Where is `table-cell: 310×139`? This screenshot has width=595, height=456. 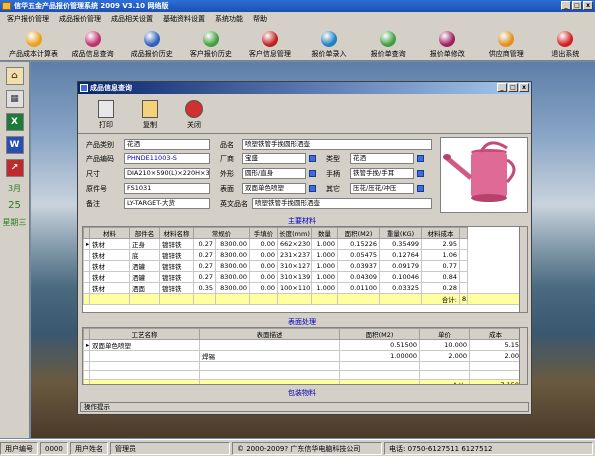
table-cell: 310×139 is located at coordinates (294, 277).